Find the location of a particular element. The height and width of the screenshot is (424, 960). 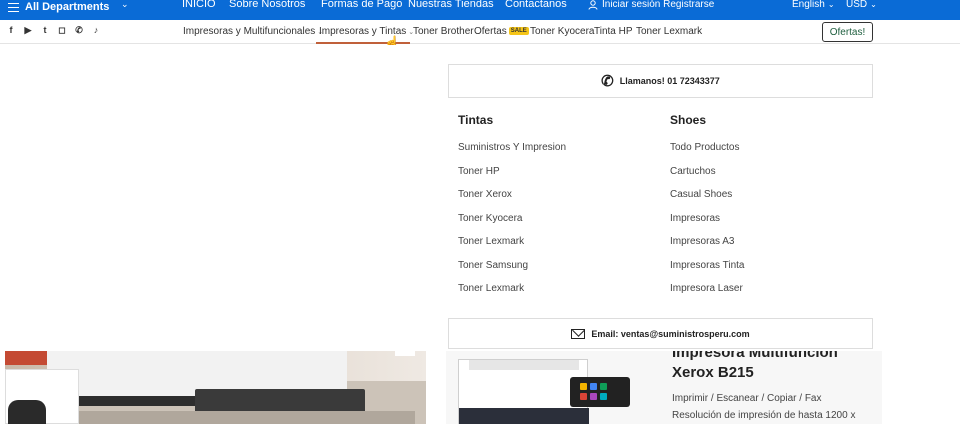

nav-label: Ofertas is located at coordinates (490, 31).